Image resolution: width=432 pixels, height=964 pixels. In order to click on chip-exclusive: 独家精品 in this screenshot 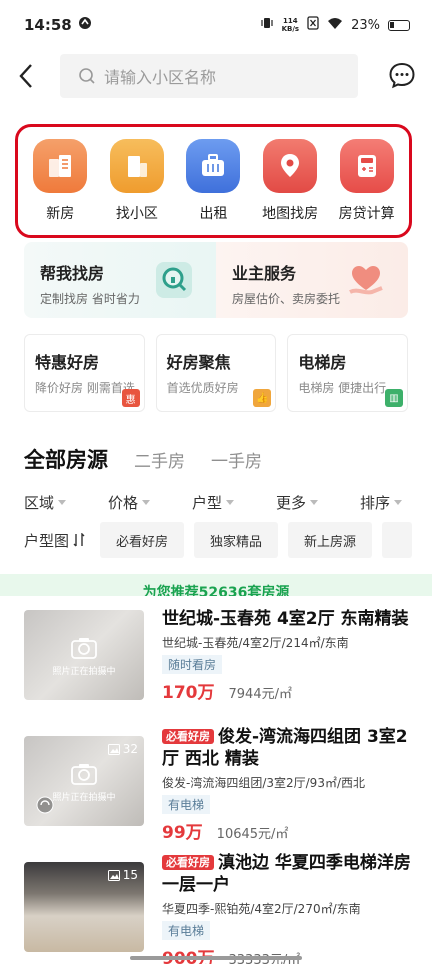, I will do `click(236, 540)`.